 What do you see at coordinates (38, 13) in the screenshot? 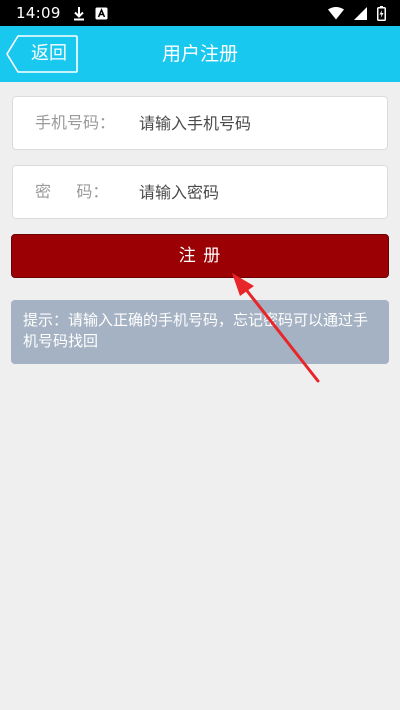
I see `status-time: 14:09` at bounding box center [38, 13].